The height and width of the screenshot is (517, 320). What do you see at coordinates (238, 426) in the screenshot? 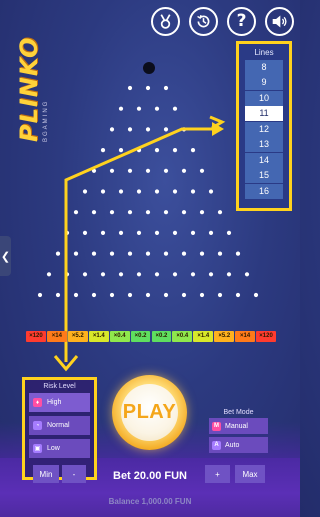
I see `bet-mode-manual: M Manual` at bounding box center [238, 426].